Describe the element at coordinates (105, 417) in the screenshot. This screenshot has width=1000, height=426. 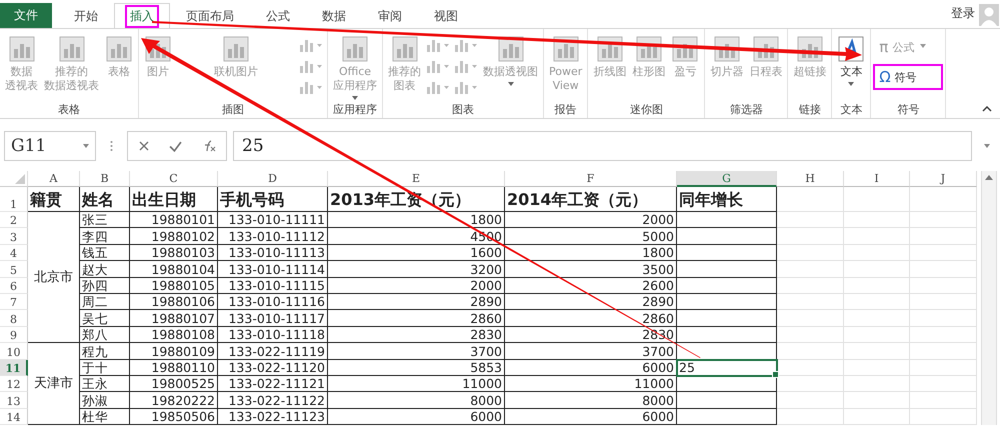
I see `table-cell: 杜华` at that location.